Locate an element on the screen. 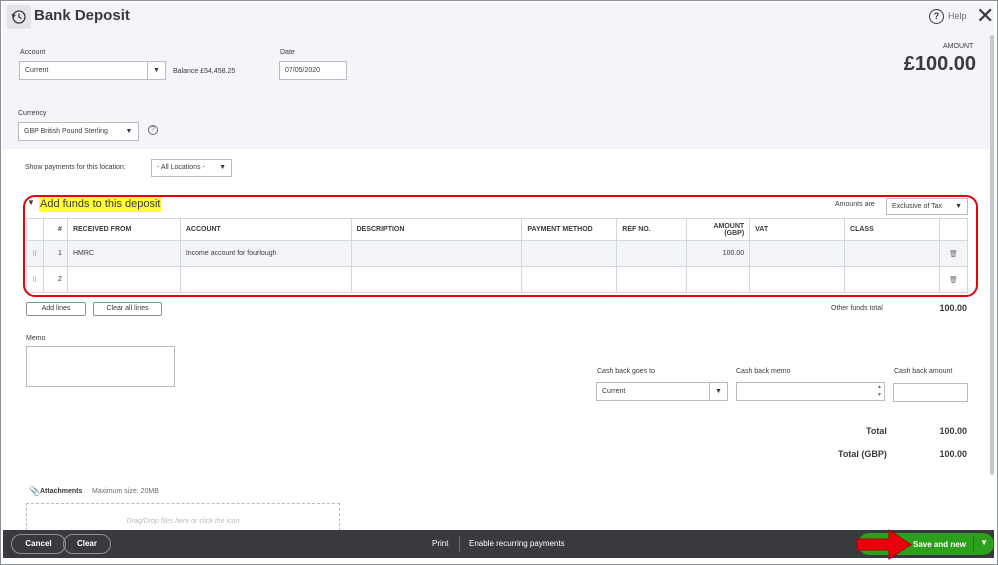  save-and-new-label: Save and new is located at coordinates (939, 544).